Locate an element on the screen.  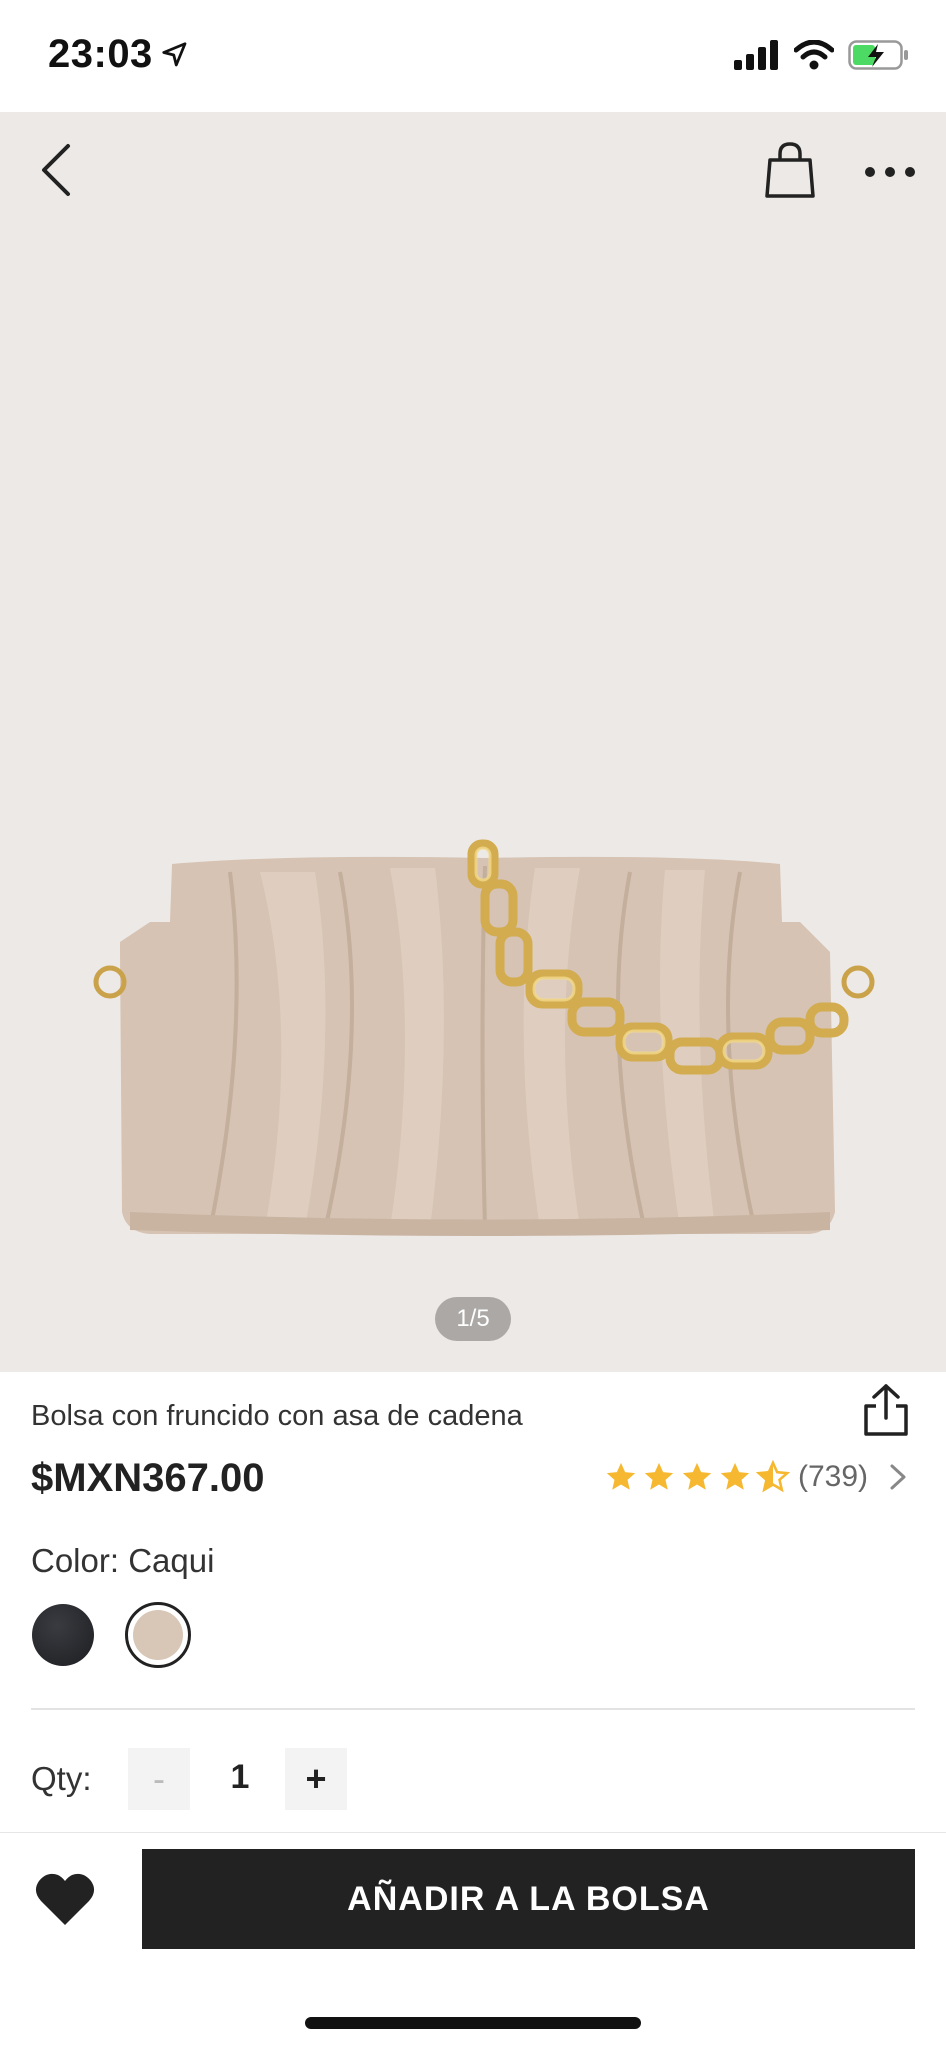
review-count: (739) is located at coordinates (832, 1476).